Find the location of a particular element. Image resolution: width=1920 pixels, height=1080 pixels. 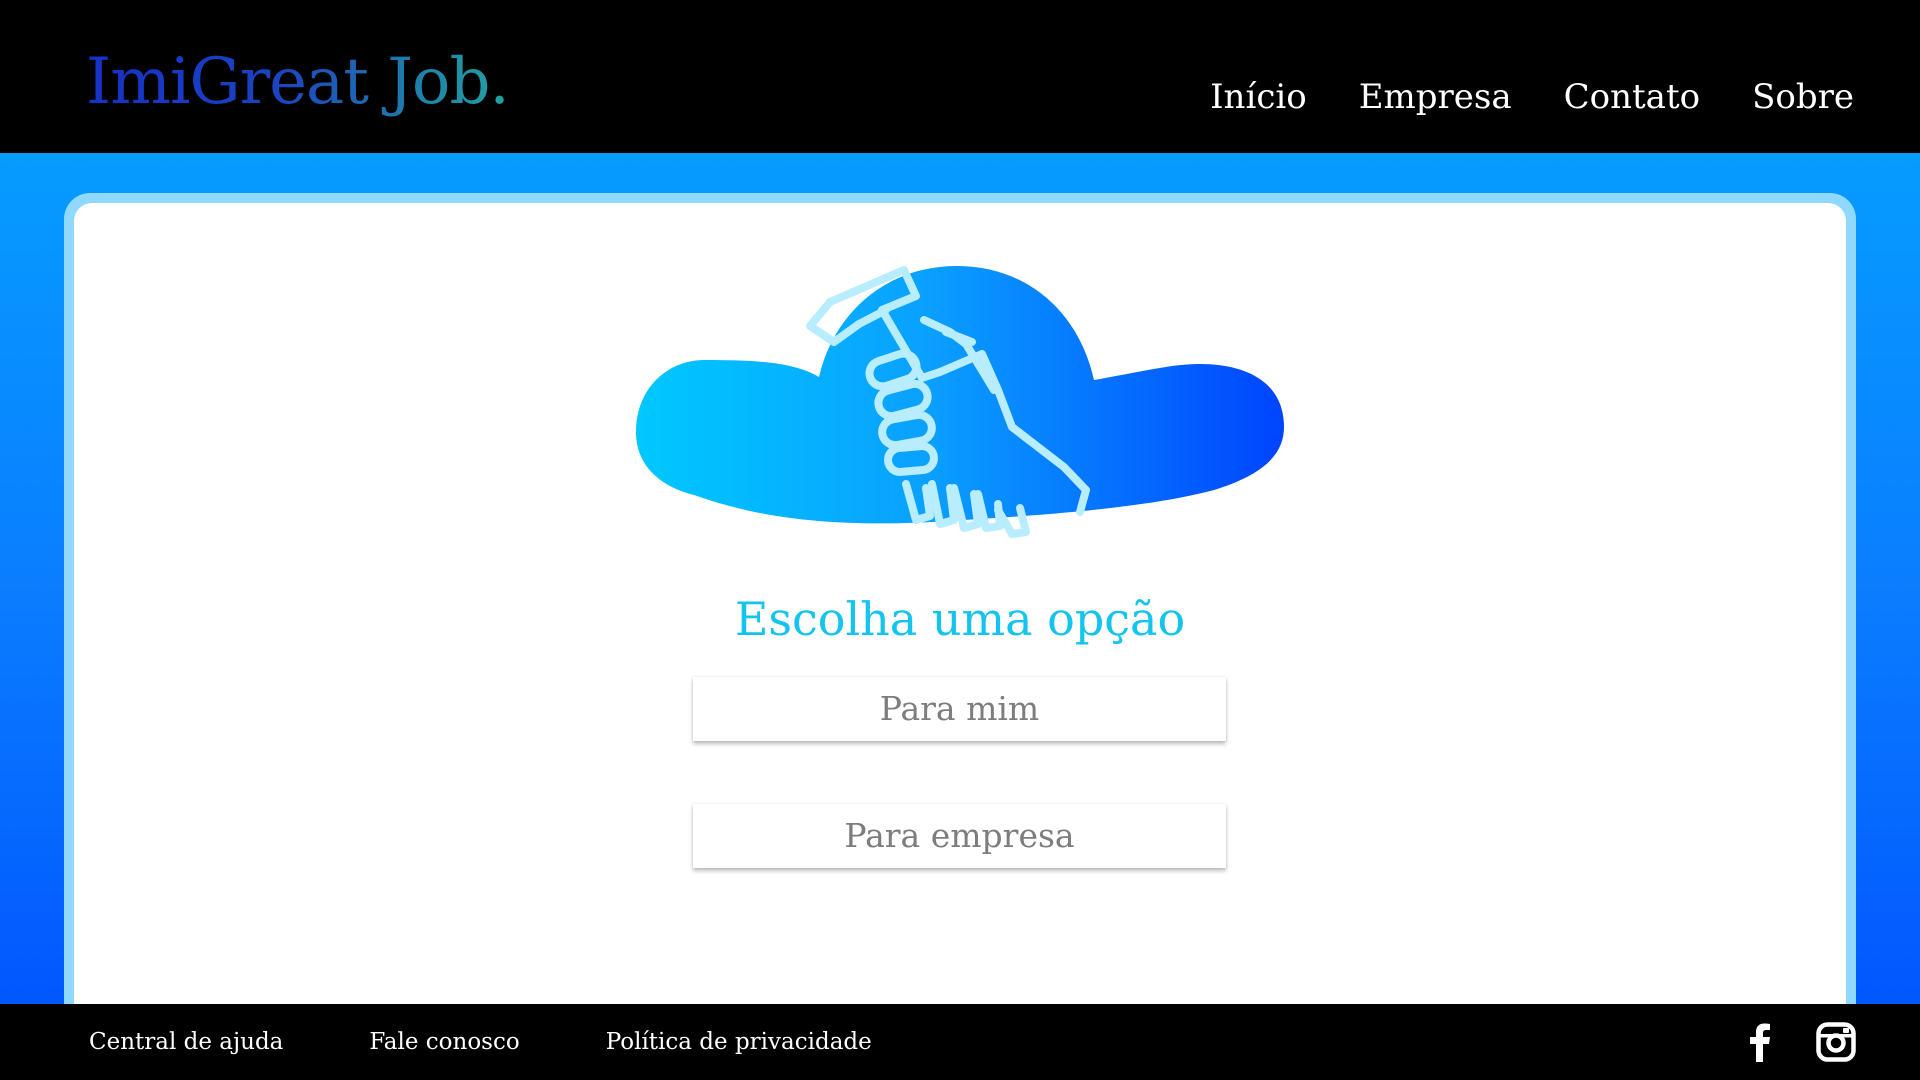

site-logo: ImiGreat Job. is located at coordinates (298, 82).